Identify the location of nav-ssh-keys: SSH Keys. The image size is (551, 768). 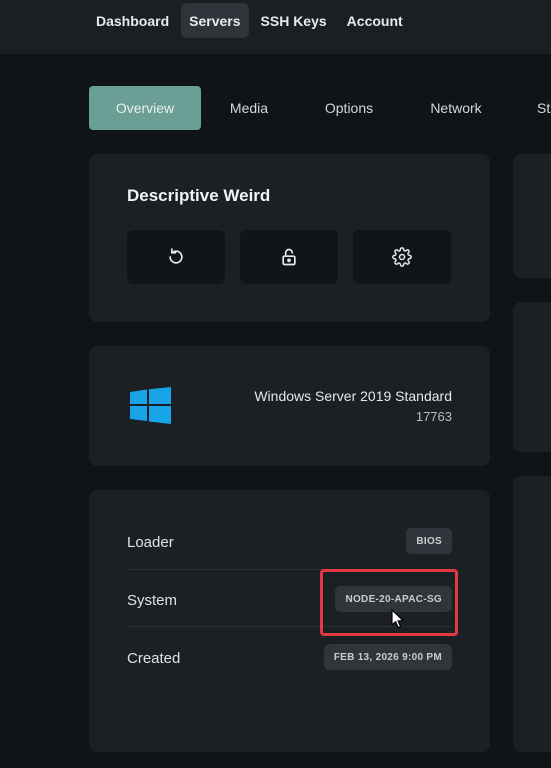
(294, 20).